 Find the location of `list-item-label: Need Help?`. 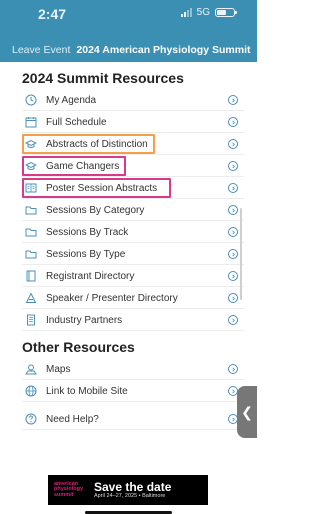

list-item-label: Need Help? is located at coordinates (72, 419).